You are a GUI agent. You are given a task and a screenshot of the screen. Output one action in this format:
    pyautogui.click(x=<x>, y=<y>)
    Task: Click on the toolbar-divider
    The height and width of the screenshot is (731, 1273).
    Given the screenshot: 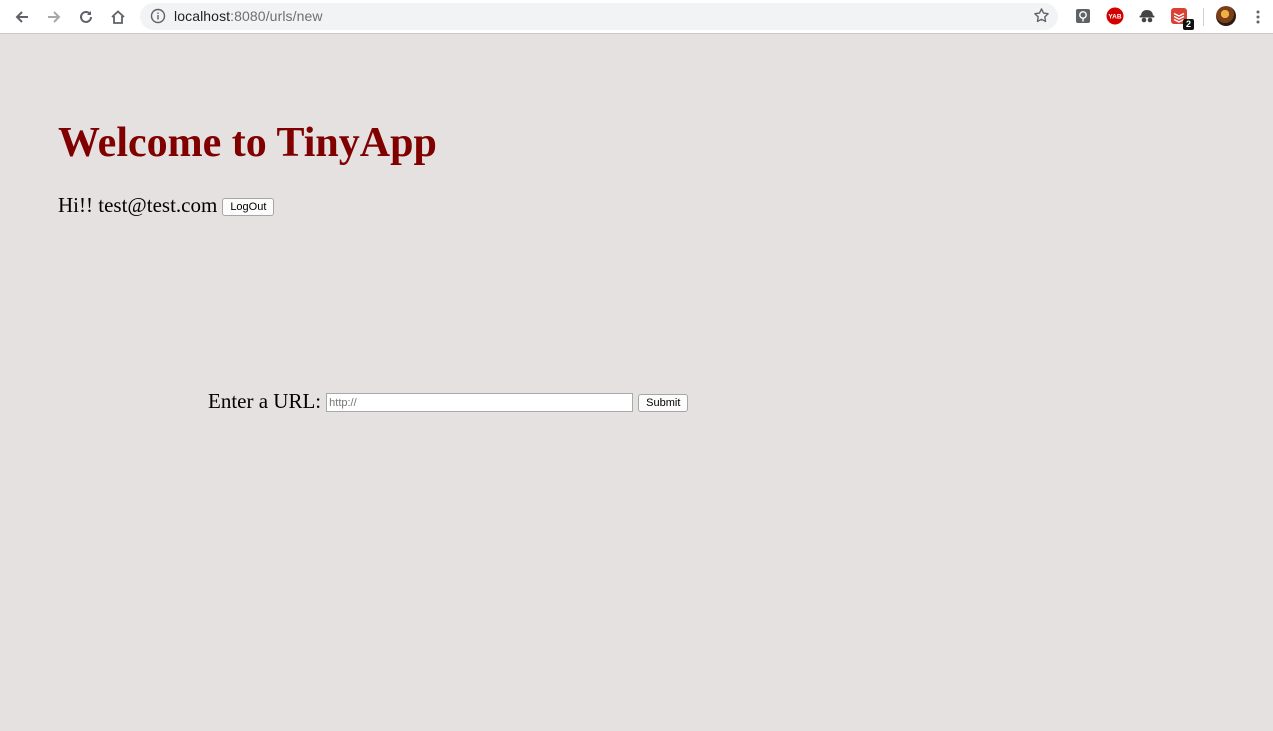 What is the action you would take?
    pyautogui.click(x=1203, y=17)
    